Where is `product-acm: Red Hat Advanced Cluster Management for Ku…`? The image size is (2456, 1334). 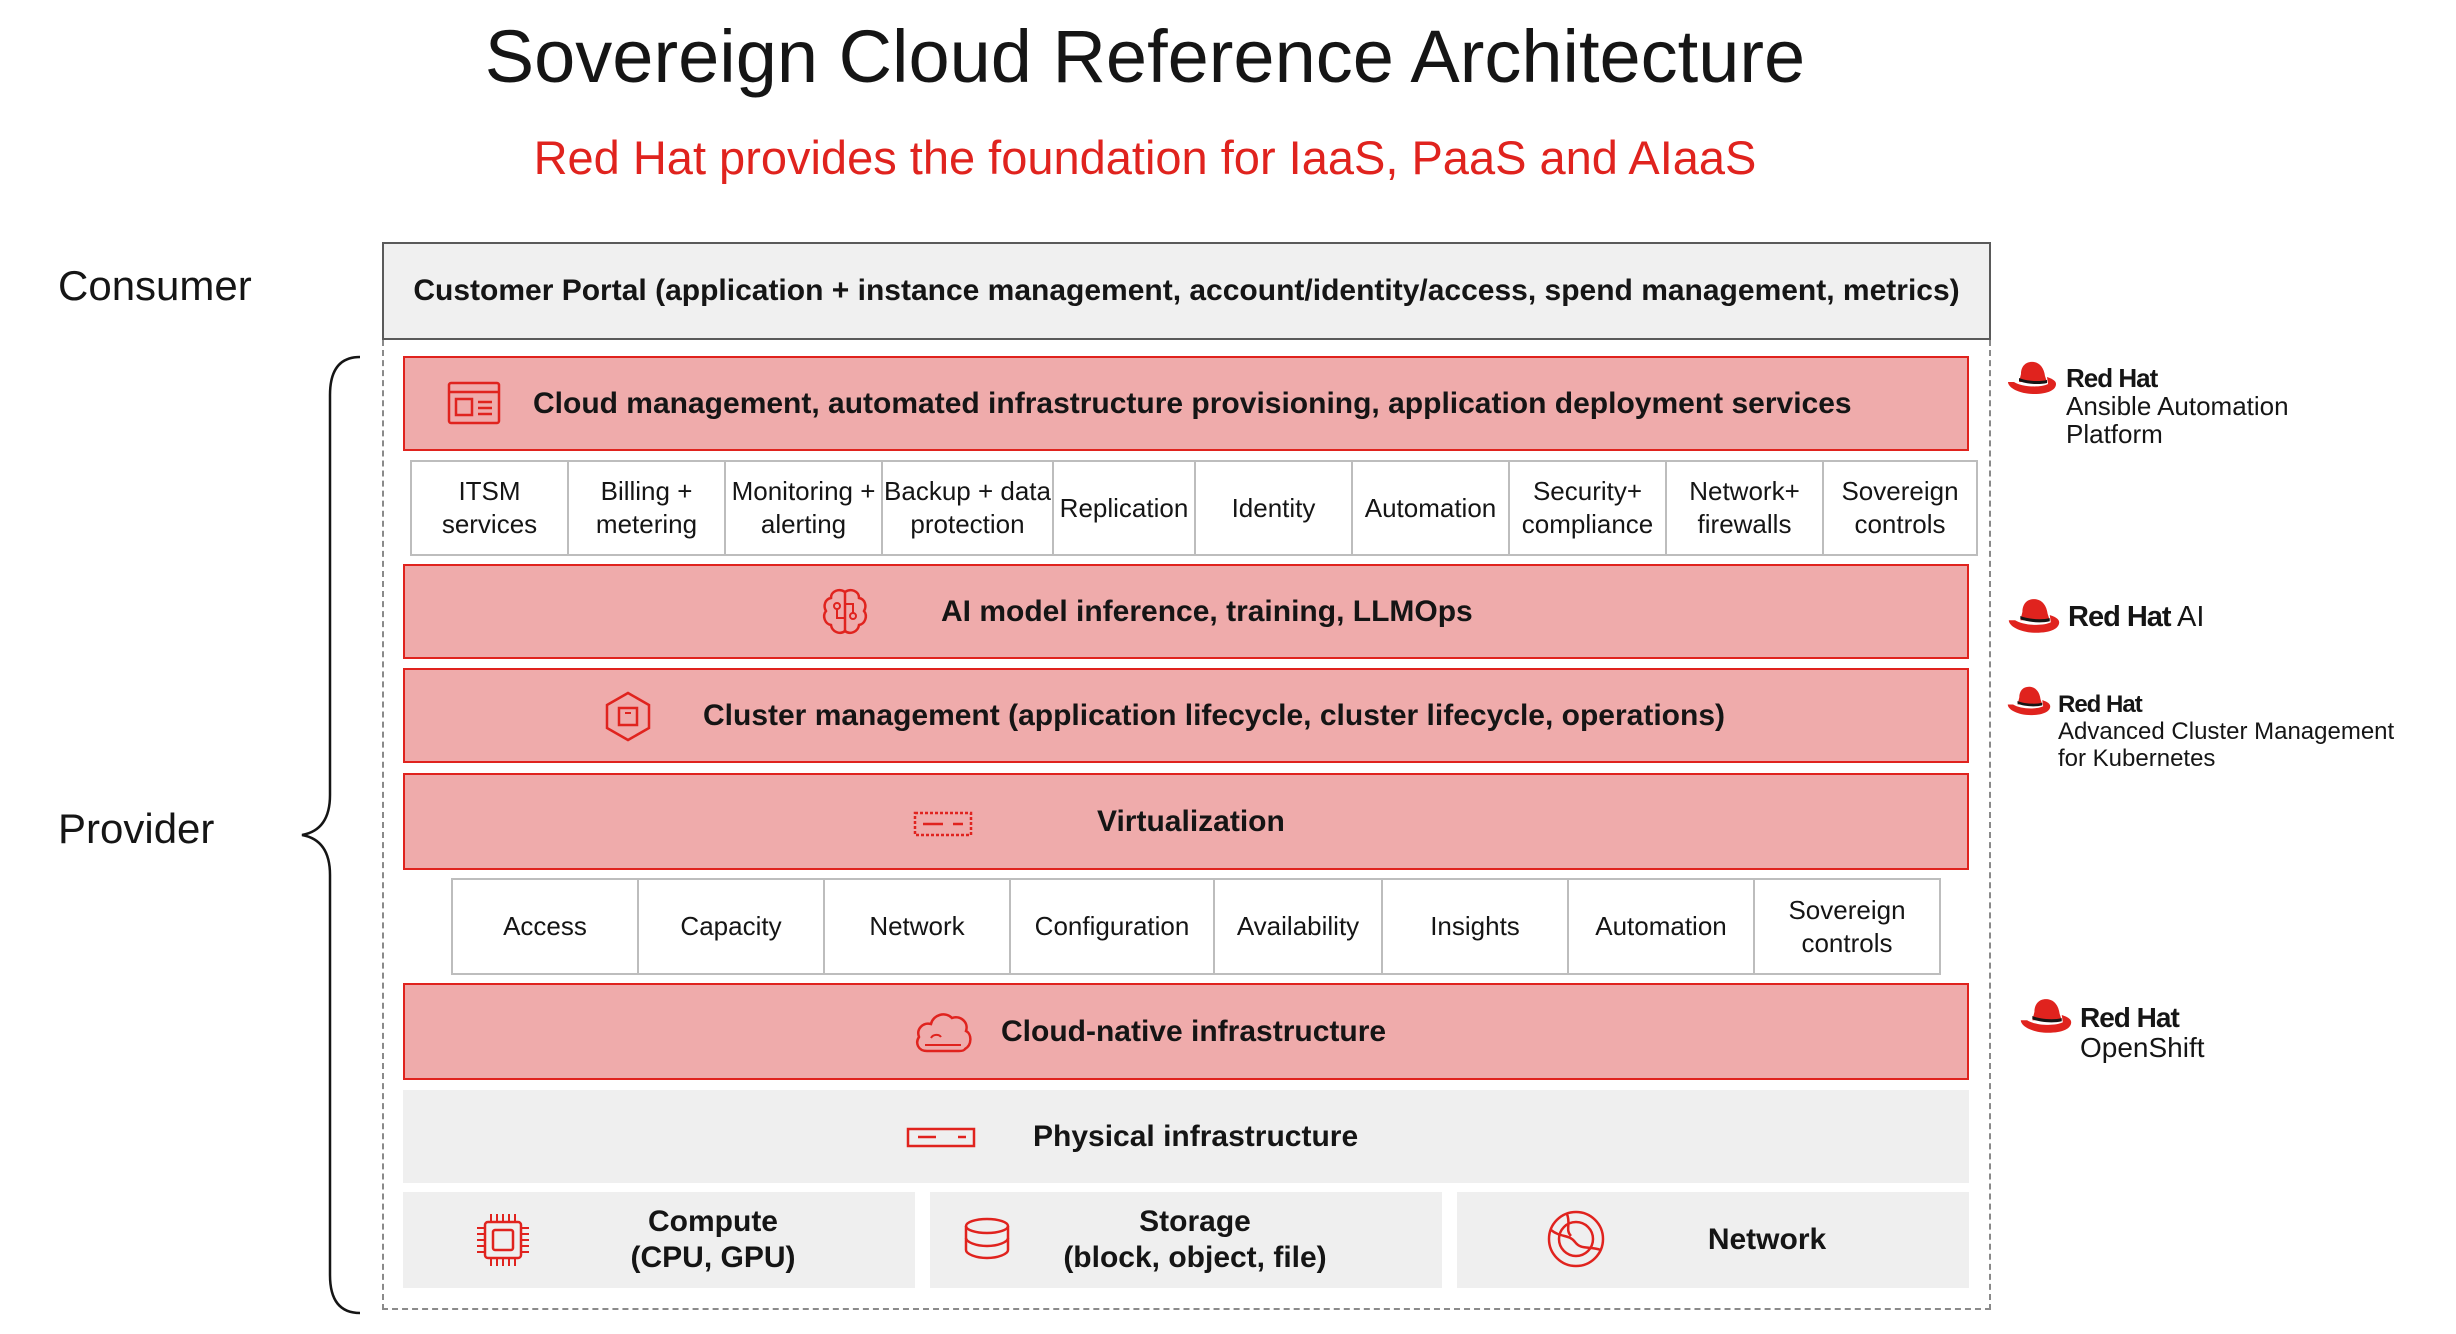
product-acm: Red Hat Advanced Cluster Management for Ku… is located at coordinates (2200, 727).